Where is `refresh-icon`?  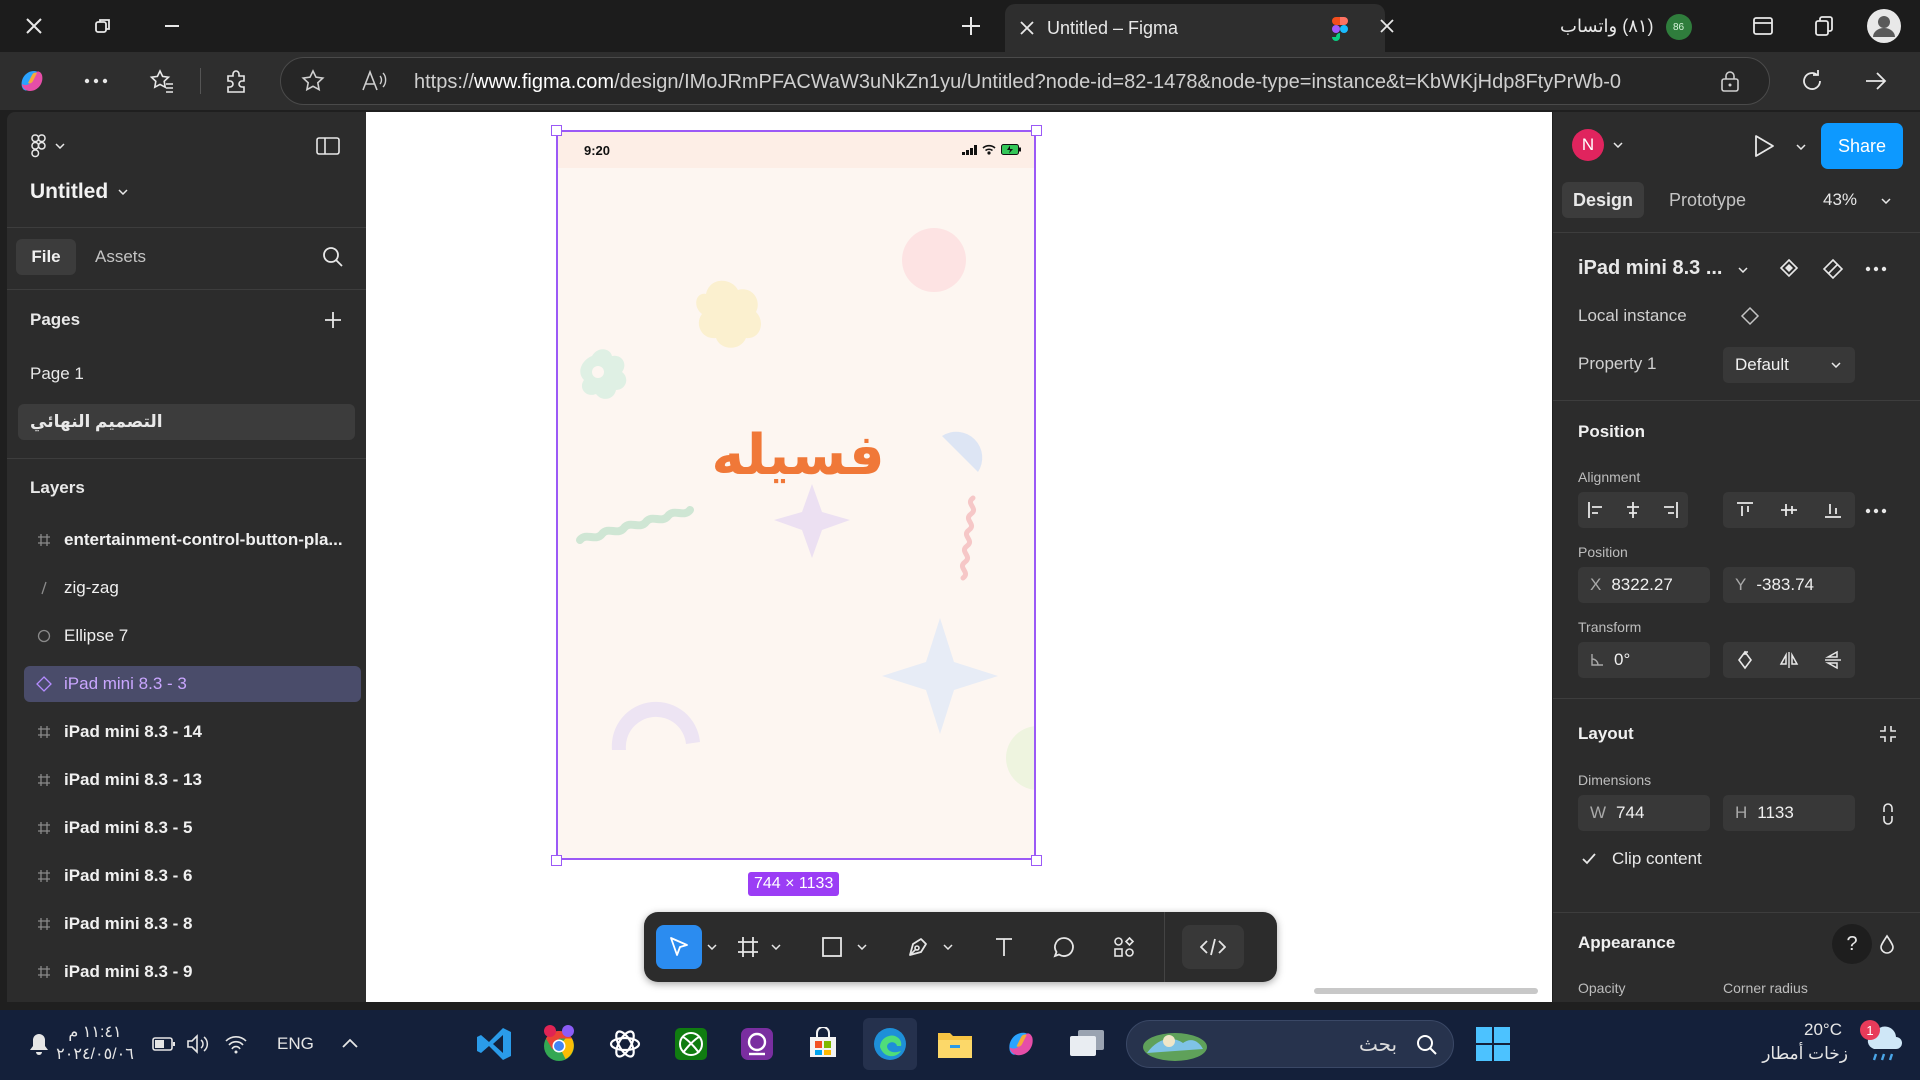 refresh-icon is located at coordinates (1812, 81).